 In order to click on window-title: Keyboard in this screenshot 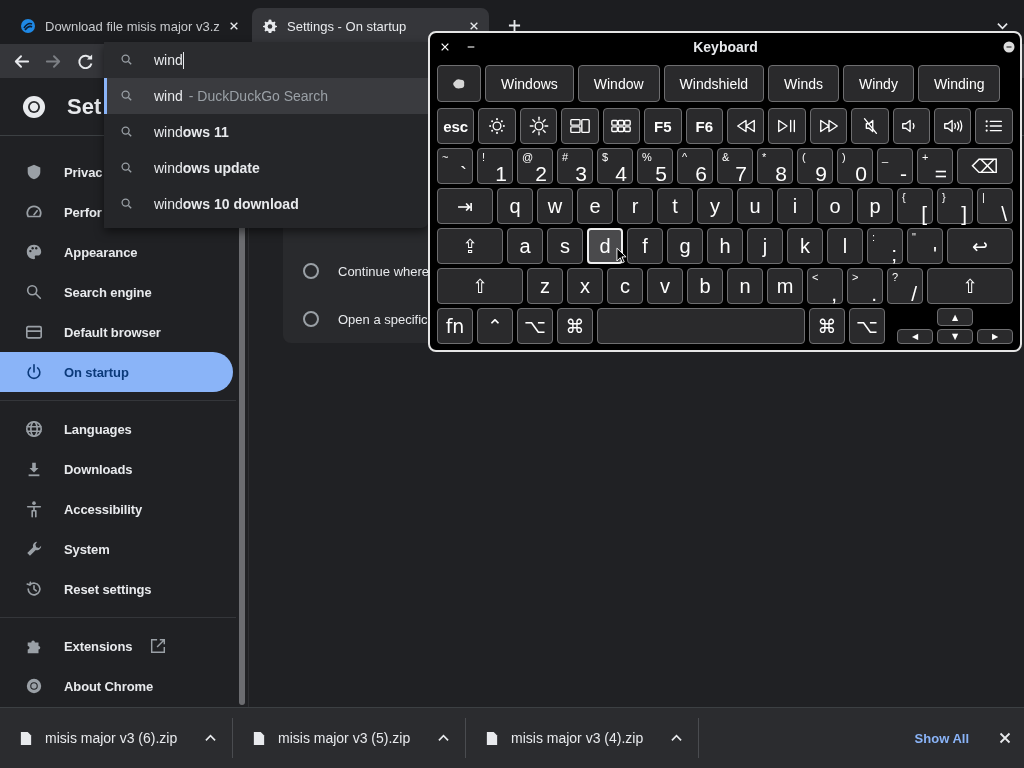, I will do `click(725, 47)`.